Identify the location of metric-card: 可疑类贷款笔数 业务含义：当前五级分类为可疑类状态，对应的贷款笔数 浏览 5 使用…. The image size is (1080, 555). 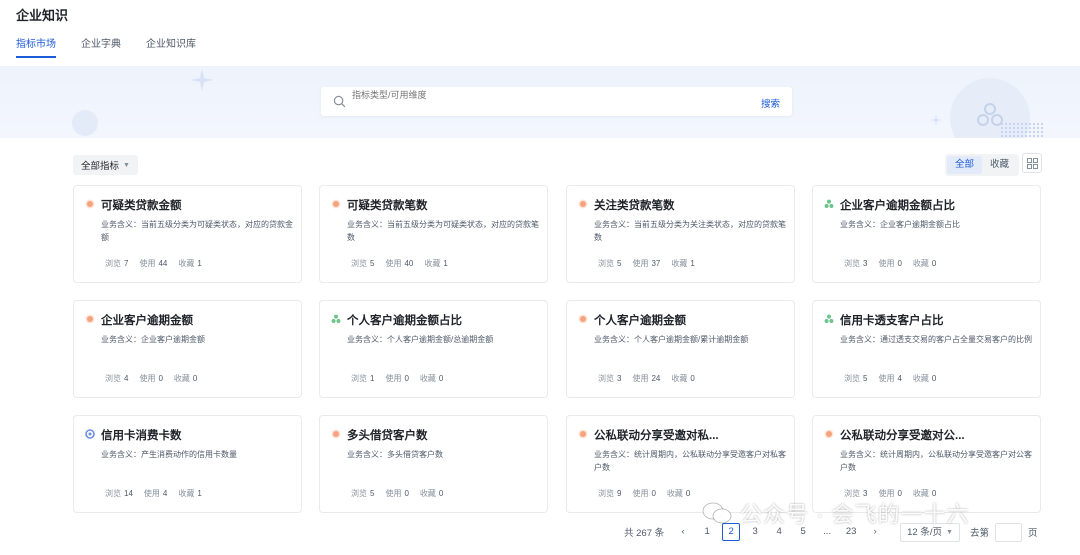
(433, 234).